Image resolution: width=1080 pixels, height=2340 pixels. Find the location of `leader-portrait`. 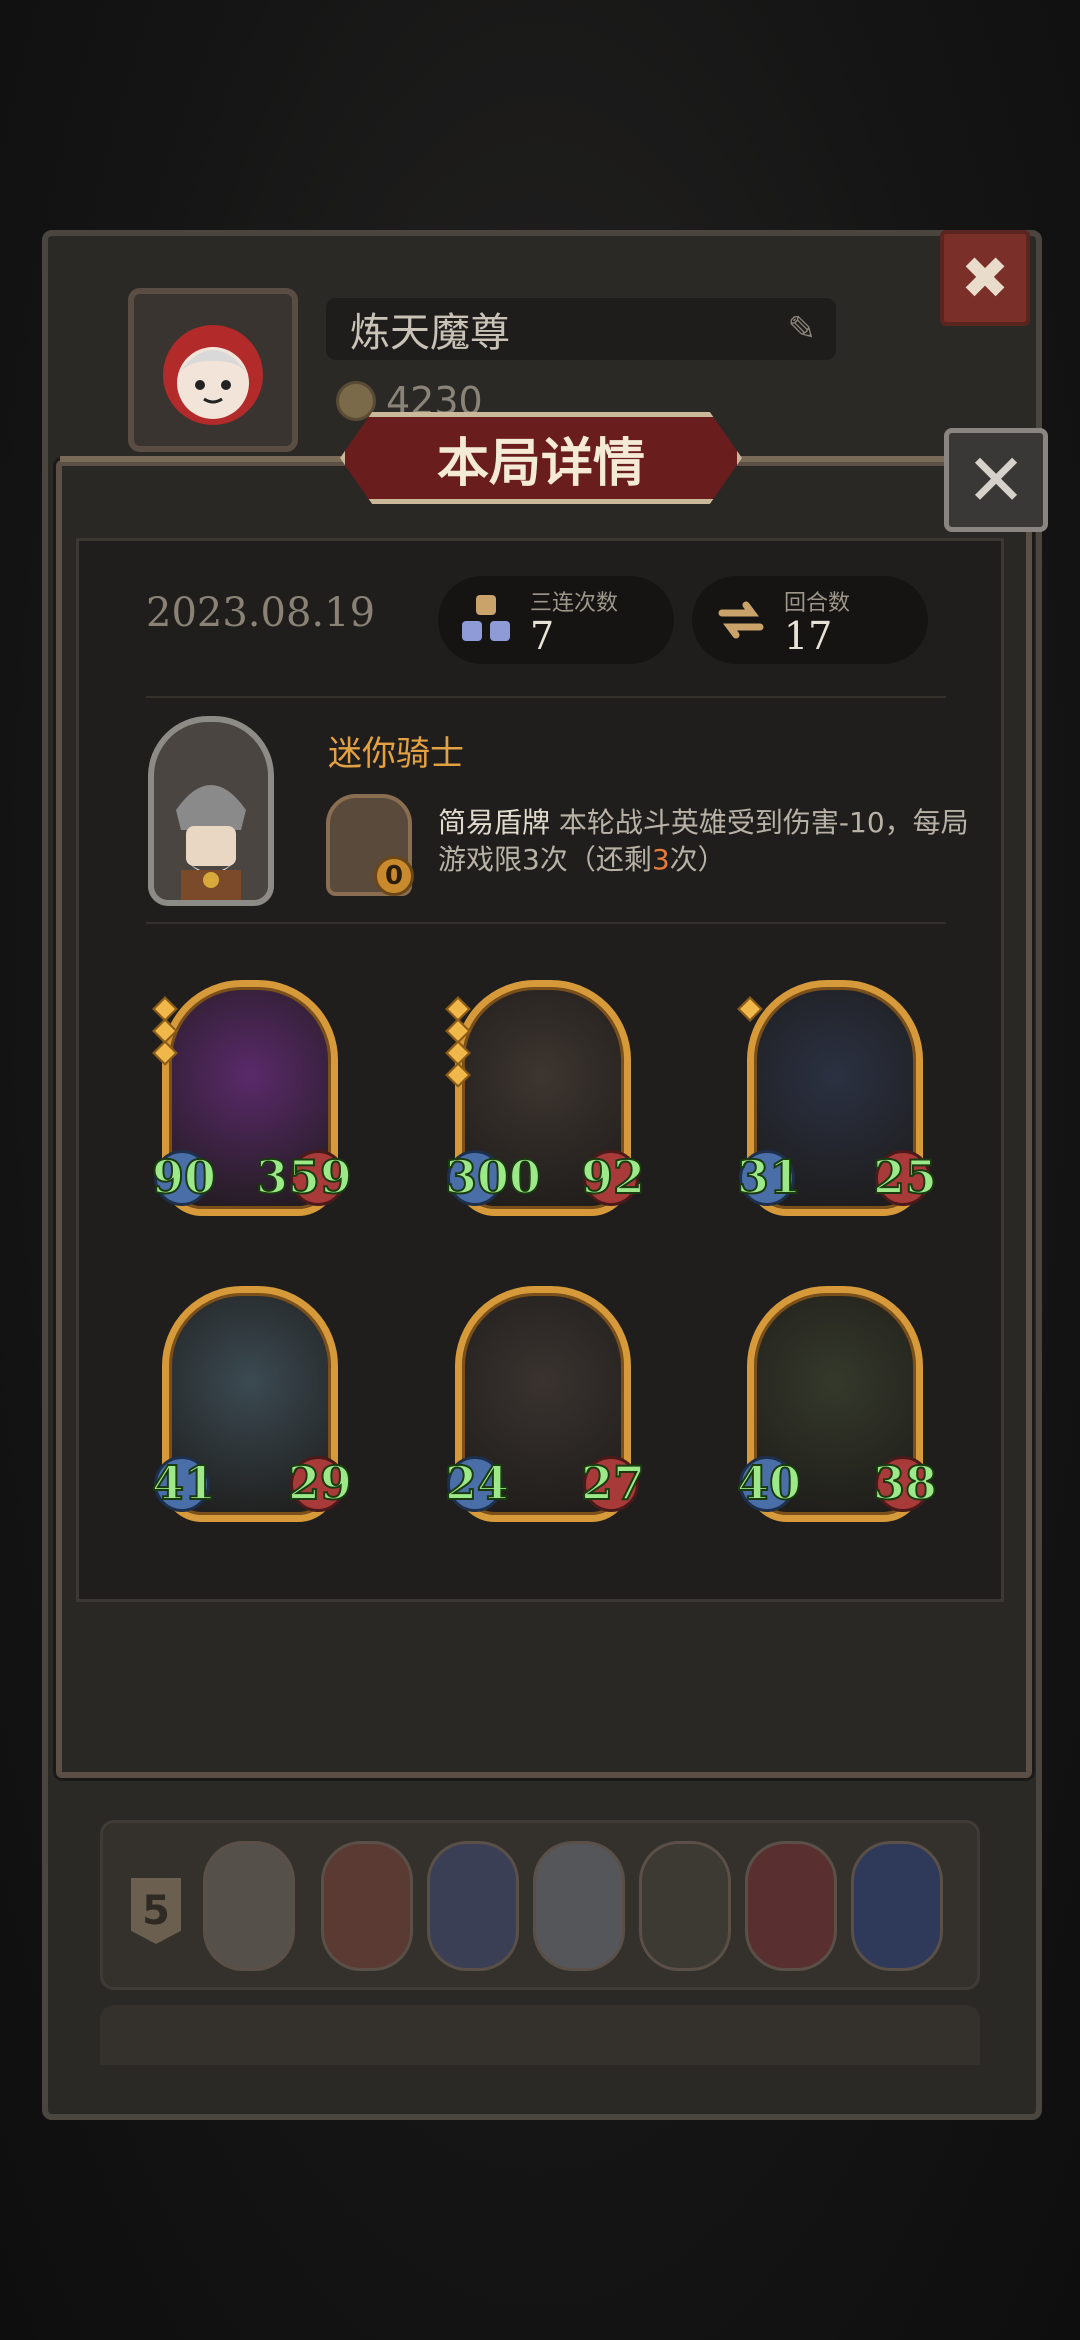

leader-portrait is located at coordinates (211, 811).